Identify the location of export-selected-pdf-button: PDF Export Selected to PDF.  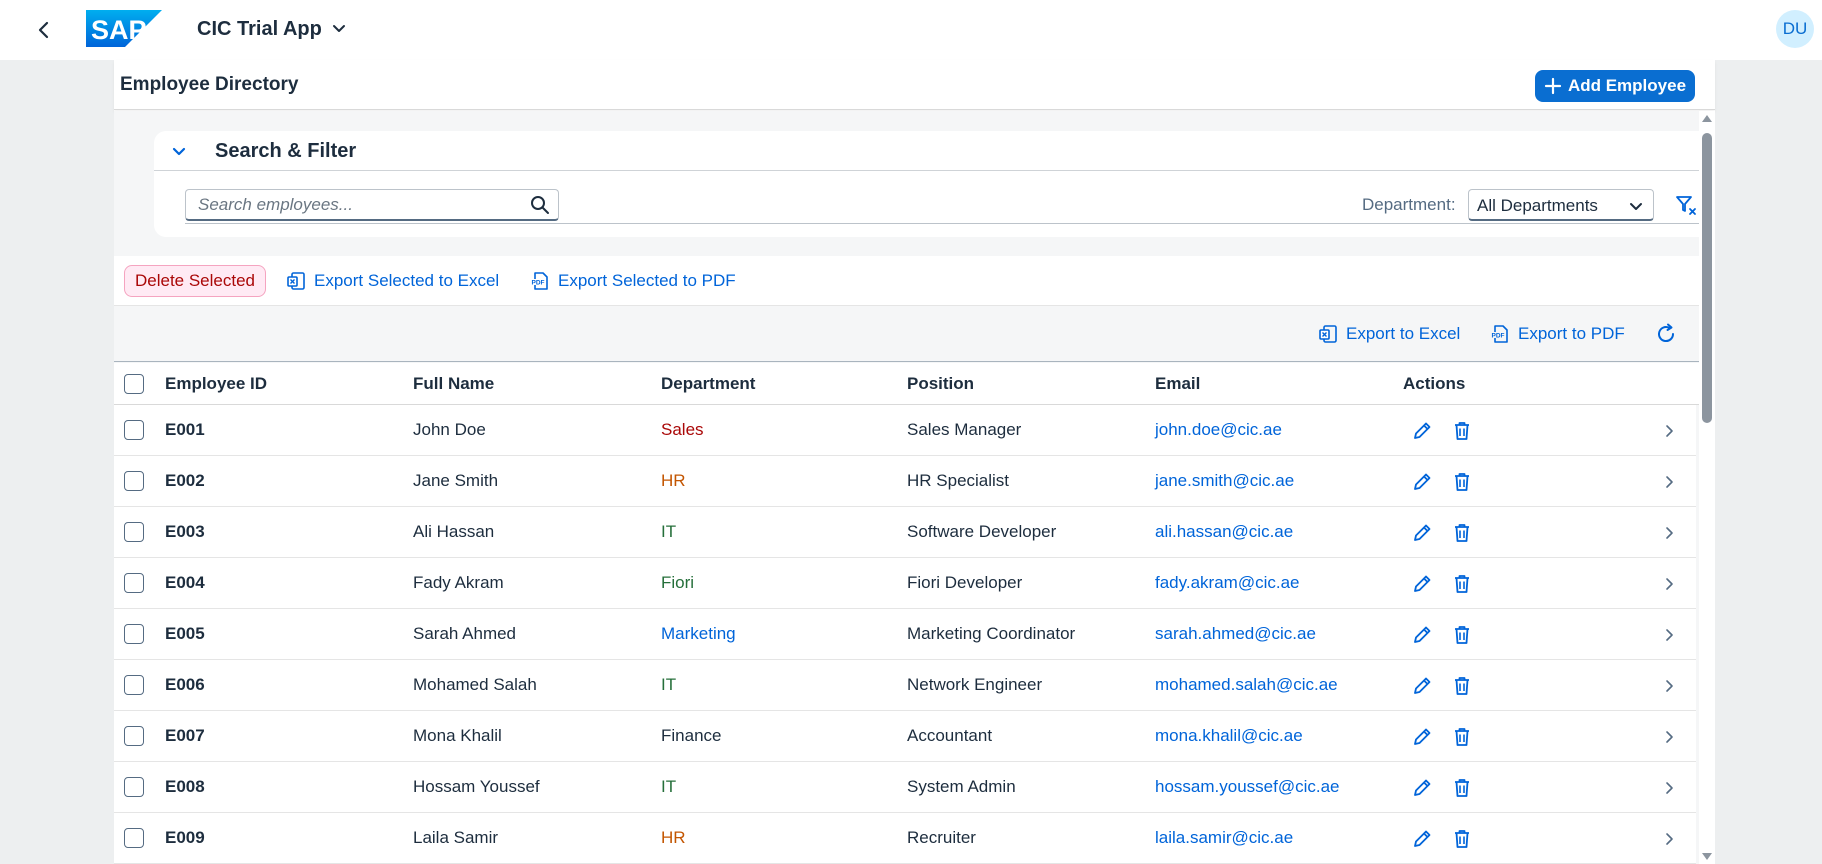
(633, 281).